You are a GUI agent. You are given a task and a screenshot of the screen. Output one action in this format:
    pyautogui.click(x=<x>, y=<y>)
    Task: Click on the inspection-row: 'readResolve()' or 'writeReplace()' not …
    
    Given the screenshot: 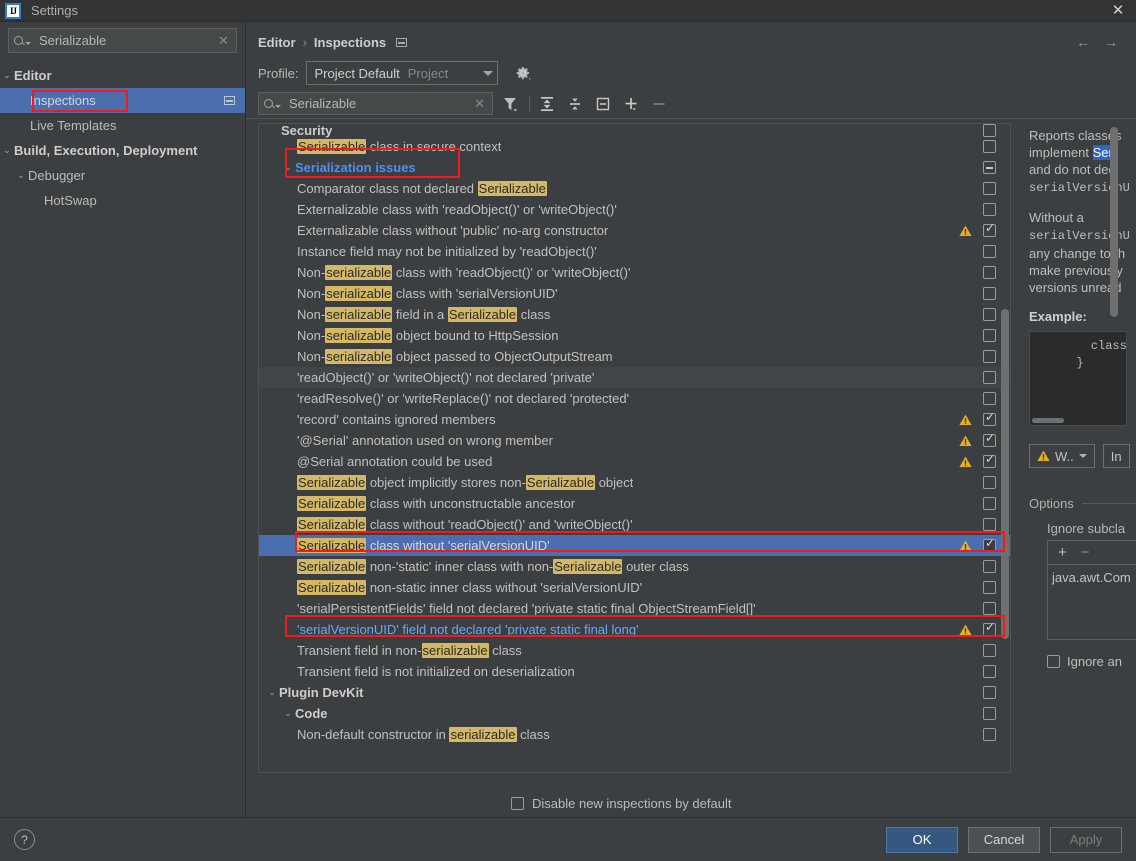 What is the action you would take?
    pyautogui.click(x=634, y=398)
    